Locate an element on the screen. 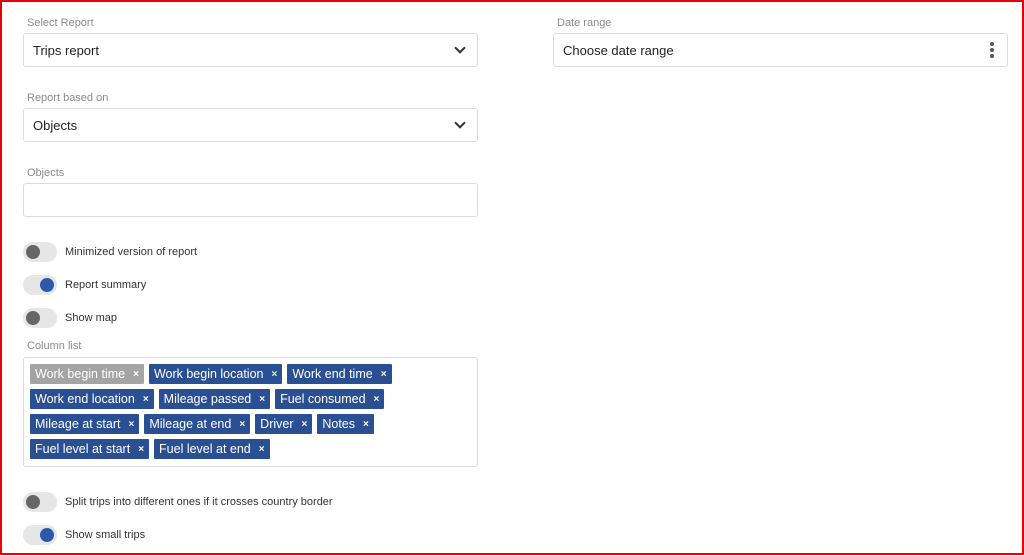 This screenshot has width=1024, height=555. column-tag: Fuel consumed × is located at coordinates (330, 399).